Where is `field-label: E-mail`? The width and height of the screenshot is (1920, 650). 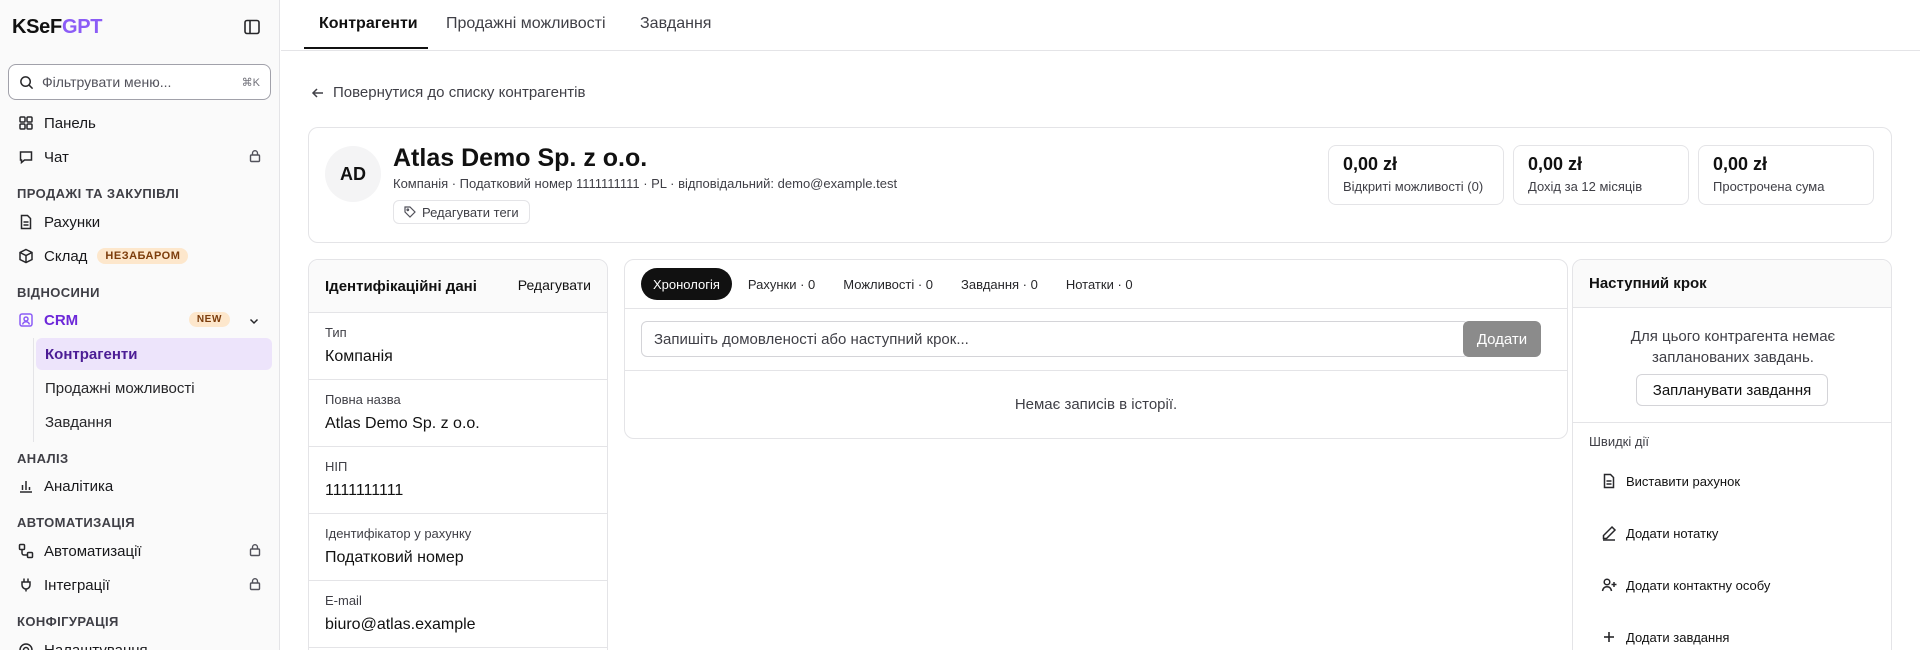 field-label: E-mail is located at coordinates (343, 600).